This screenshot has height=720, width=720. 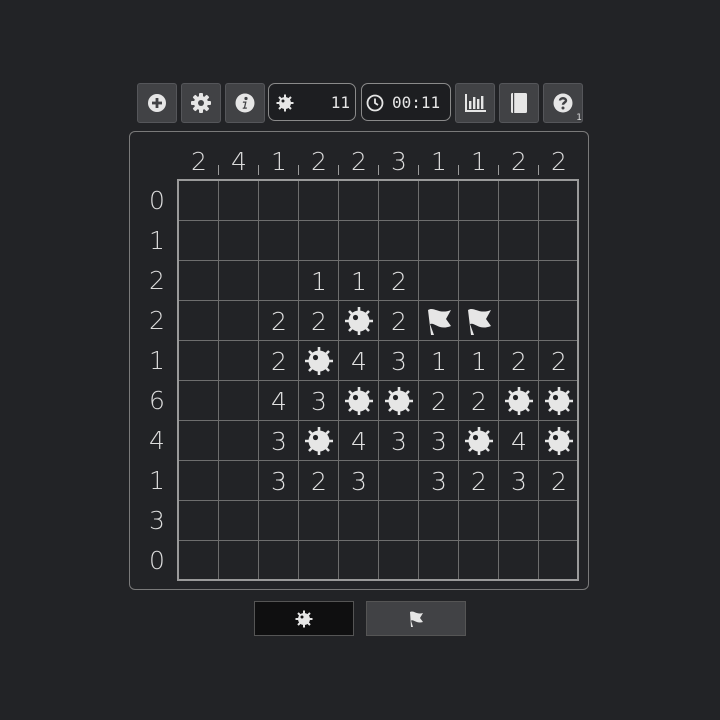 What do you see at coordinates (416, 618) in the screenshot?
I see `flag-mode-button` at bounding box center [416, 618].